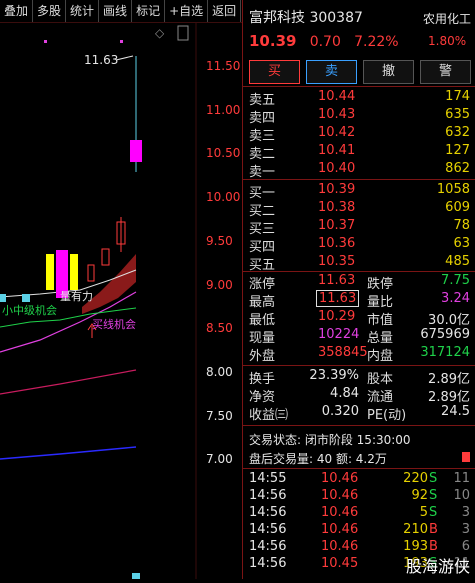 This screenshot has width=475, height=583. I want to click on outer-volume-value: 358845, so click(343, 352).